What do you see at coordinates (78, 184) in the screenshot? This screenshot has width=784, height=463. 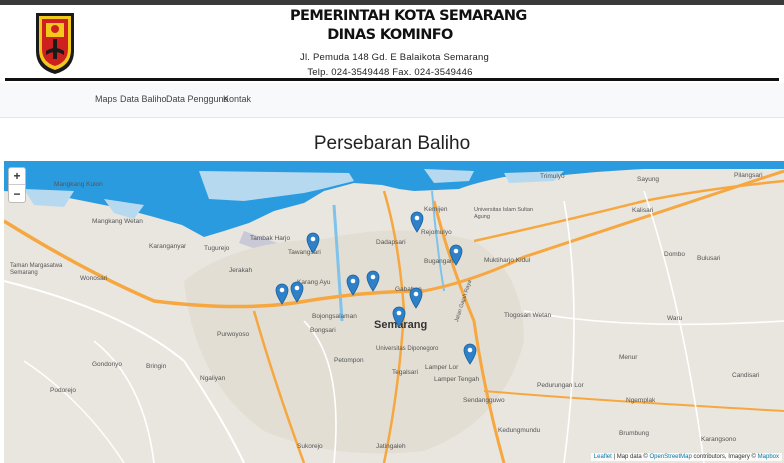 I see `label-mangkang-kulon: Mangkang Kulon` at bounding box center [78, 184].